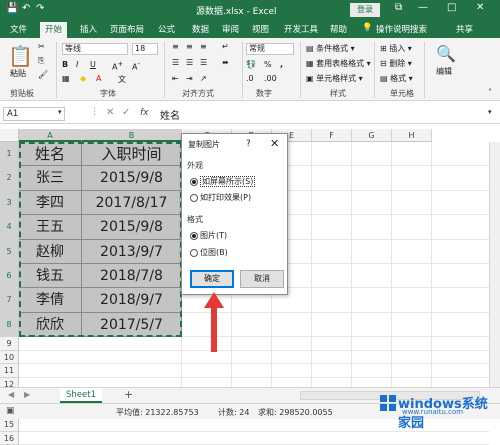 The width and height of the screenshot is (500, 445). What do you see at coordinates (230, 29) in the screenshot?
I see `tab-review: 审阅` at bounding box center [230, 29].